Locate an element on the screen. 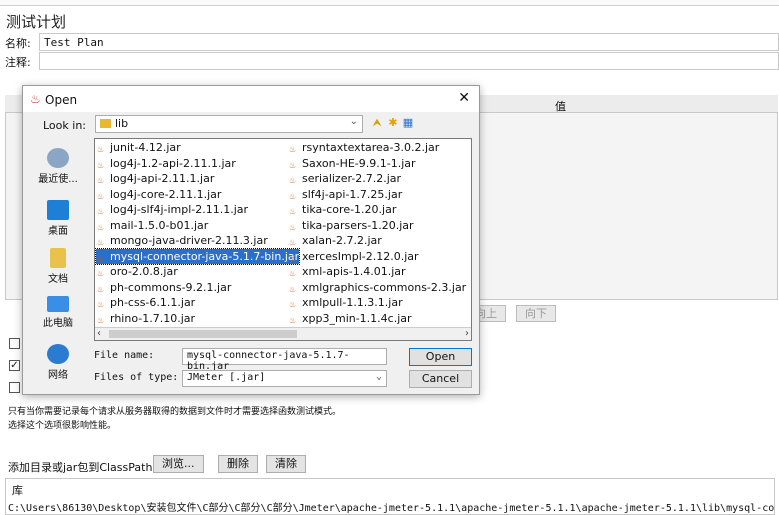  file-item: ♨ tika-parsers-1.20.jar is located at coordinates (351, 225).